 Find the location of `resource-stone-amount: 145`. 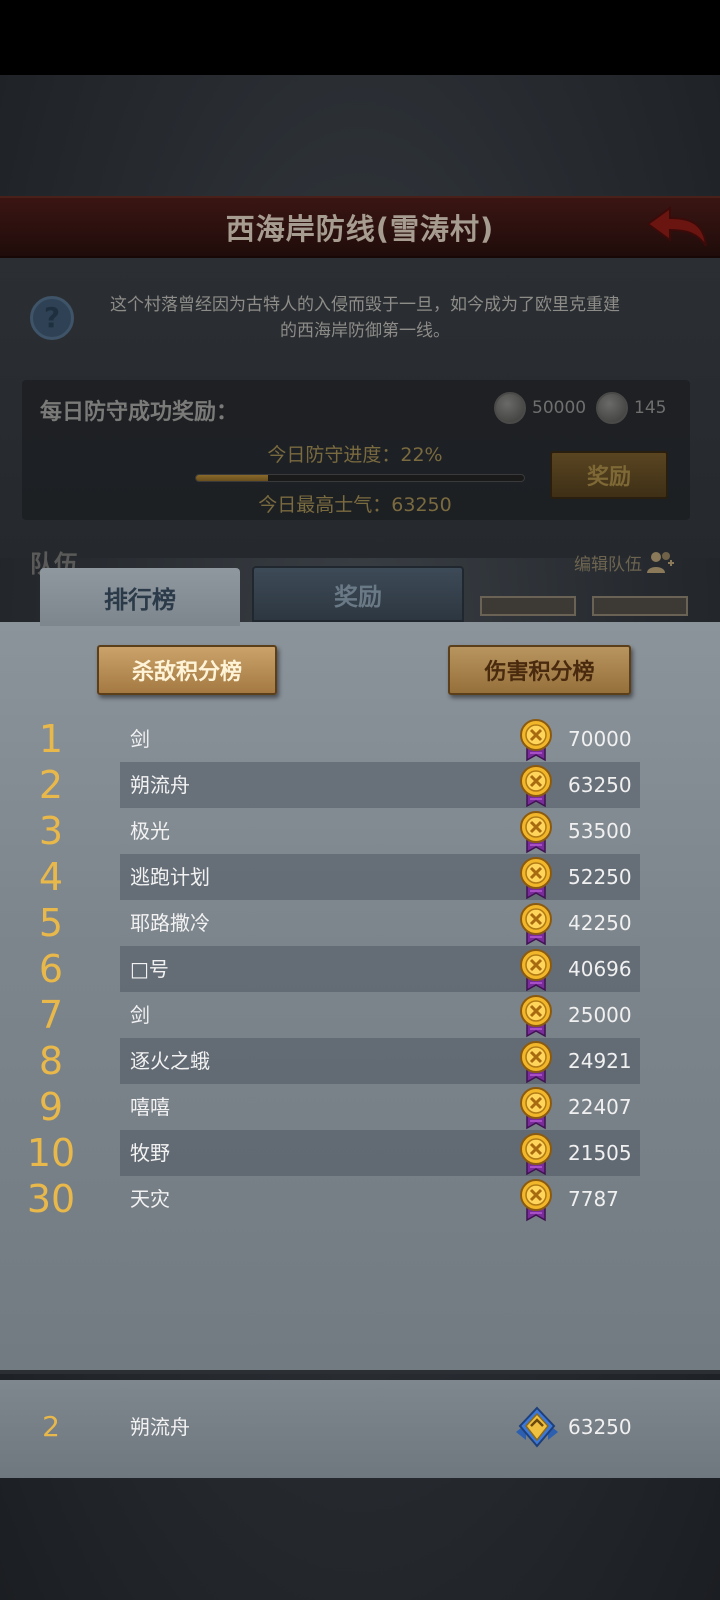

resource-stone-amount: 145 is located at coordinates (650, 408).